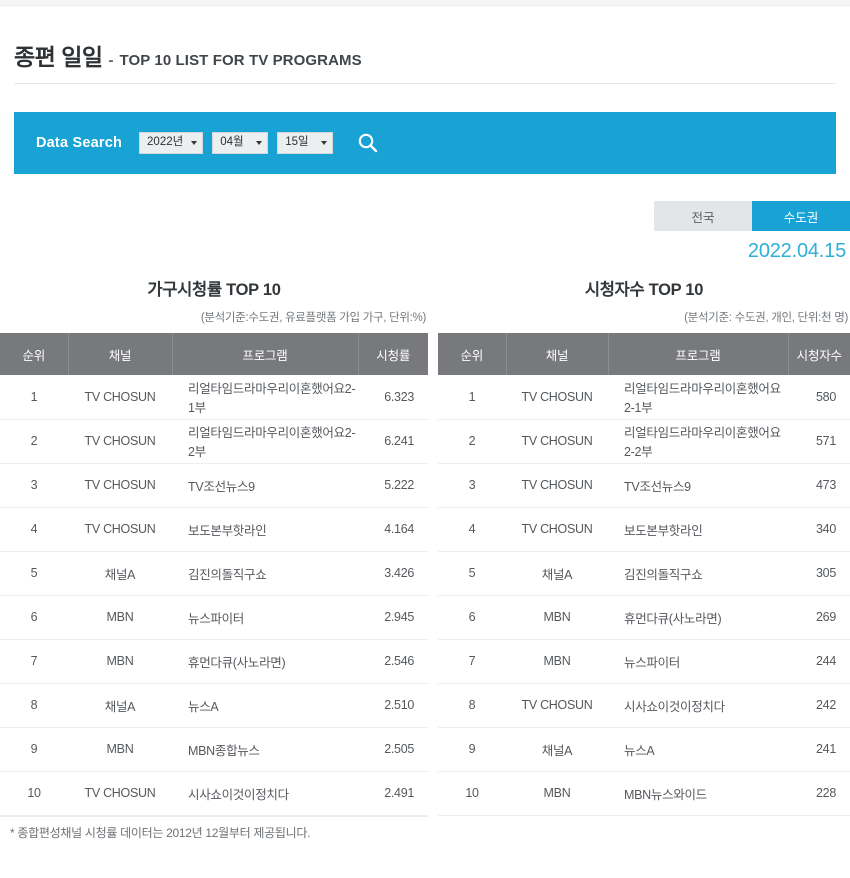  What do you see at coordinates (801, 216) in the screenshot?
I see `tab-metropolitan: 수도권` at bounding box center [801, 216].